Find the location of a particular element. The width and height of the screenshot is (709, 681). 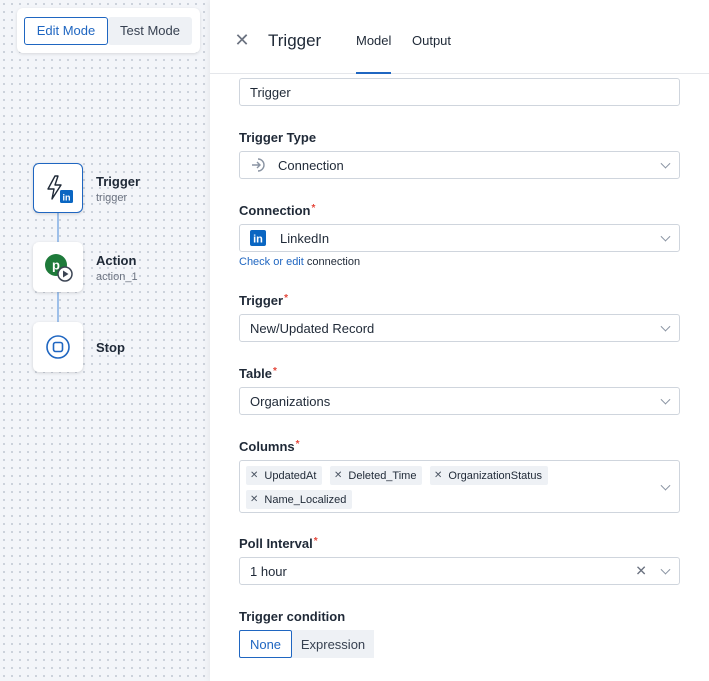

table-value: Organizations is located at coordinates (290, 401).